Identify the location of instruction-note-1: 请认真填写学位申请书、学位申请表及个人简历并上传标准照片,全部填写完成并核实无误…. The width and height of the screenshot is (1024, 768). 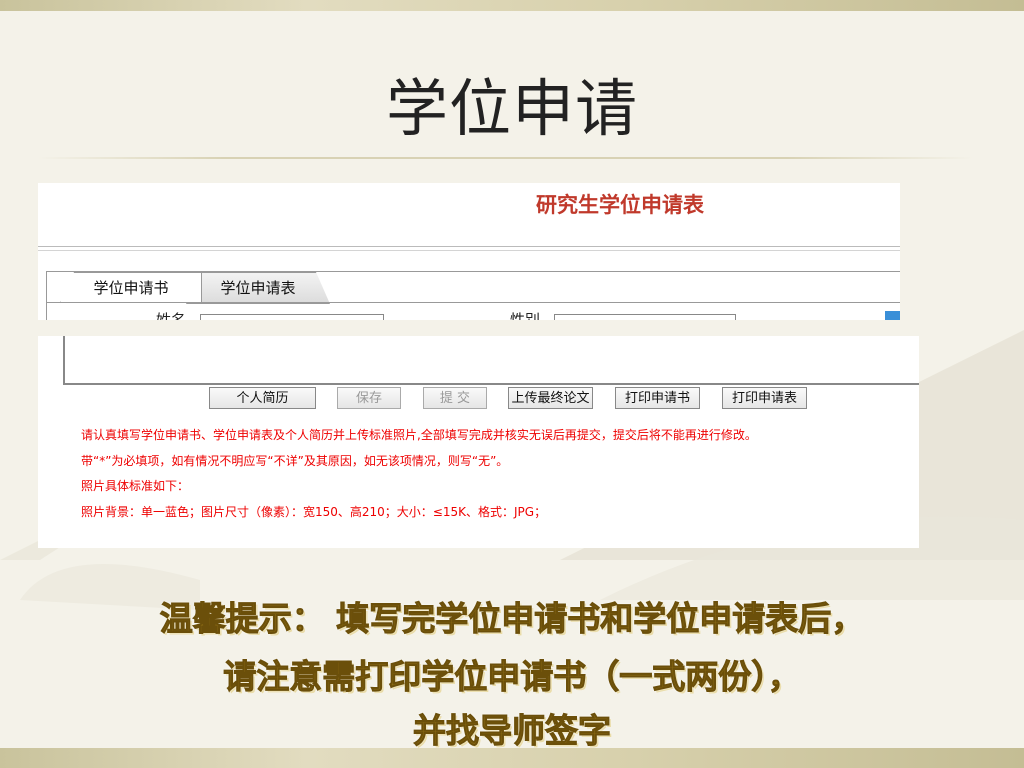
(419, 435).